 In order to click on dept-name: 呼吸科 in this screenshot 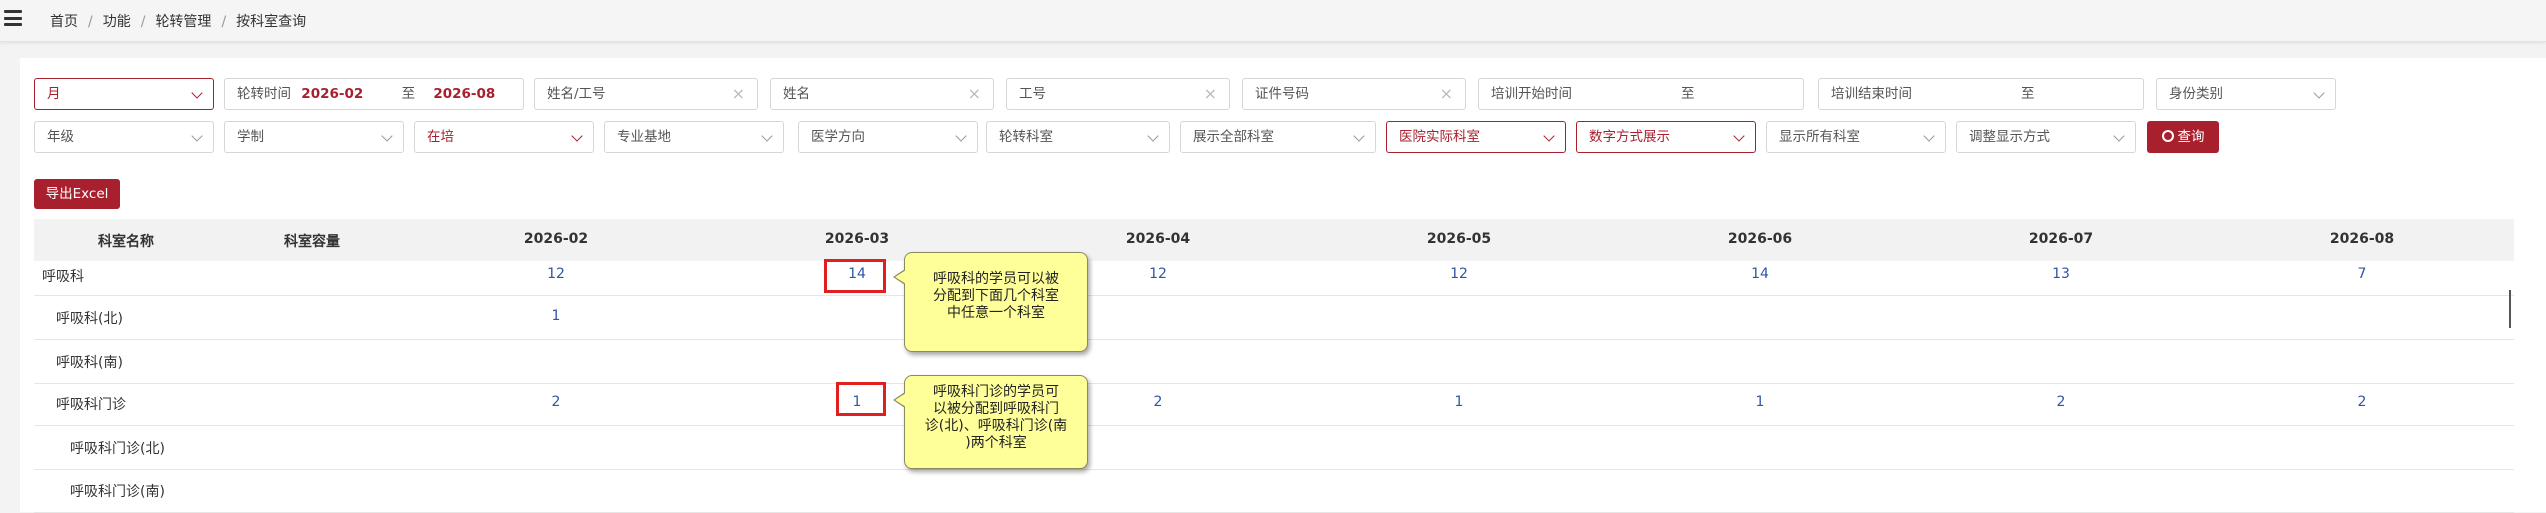, I will do `click(63, 277)`.